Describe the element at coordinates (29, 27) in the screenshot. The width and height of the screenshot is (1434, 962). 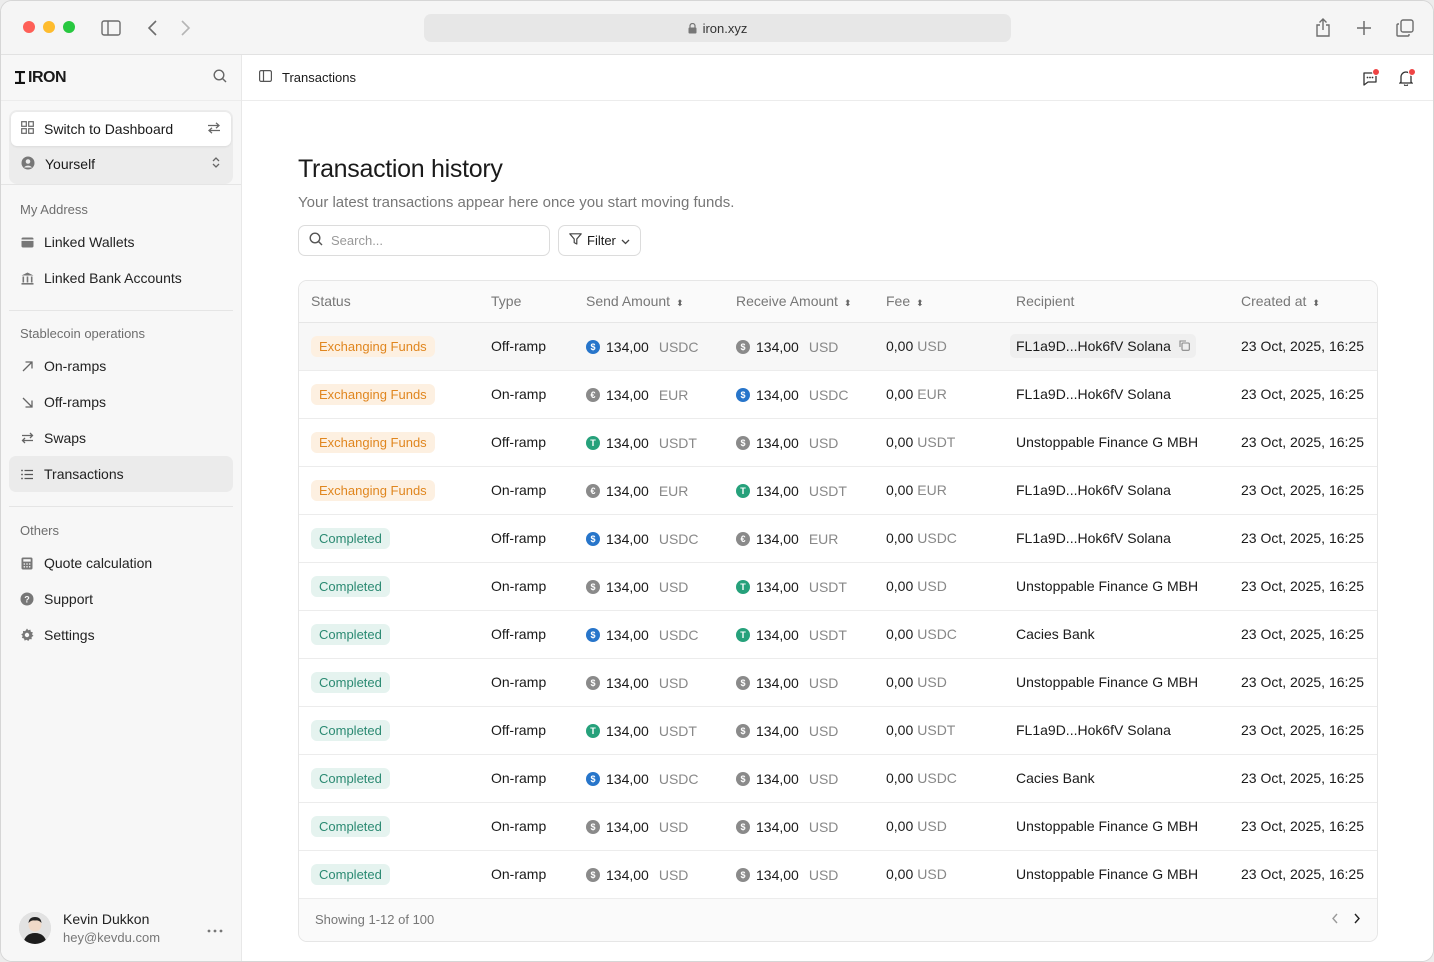
I see `close-window-button` at that location.